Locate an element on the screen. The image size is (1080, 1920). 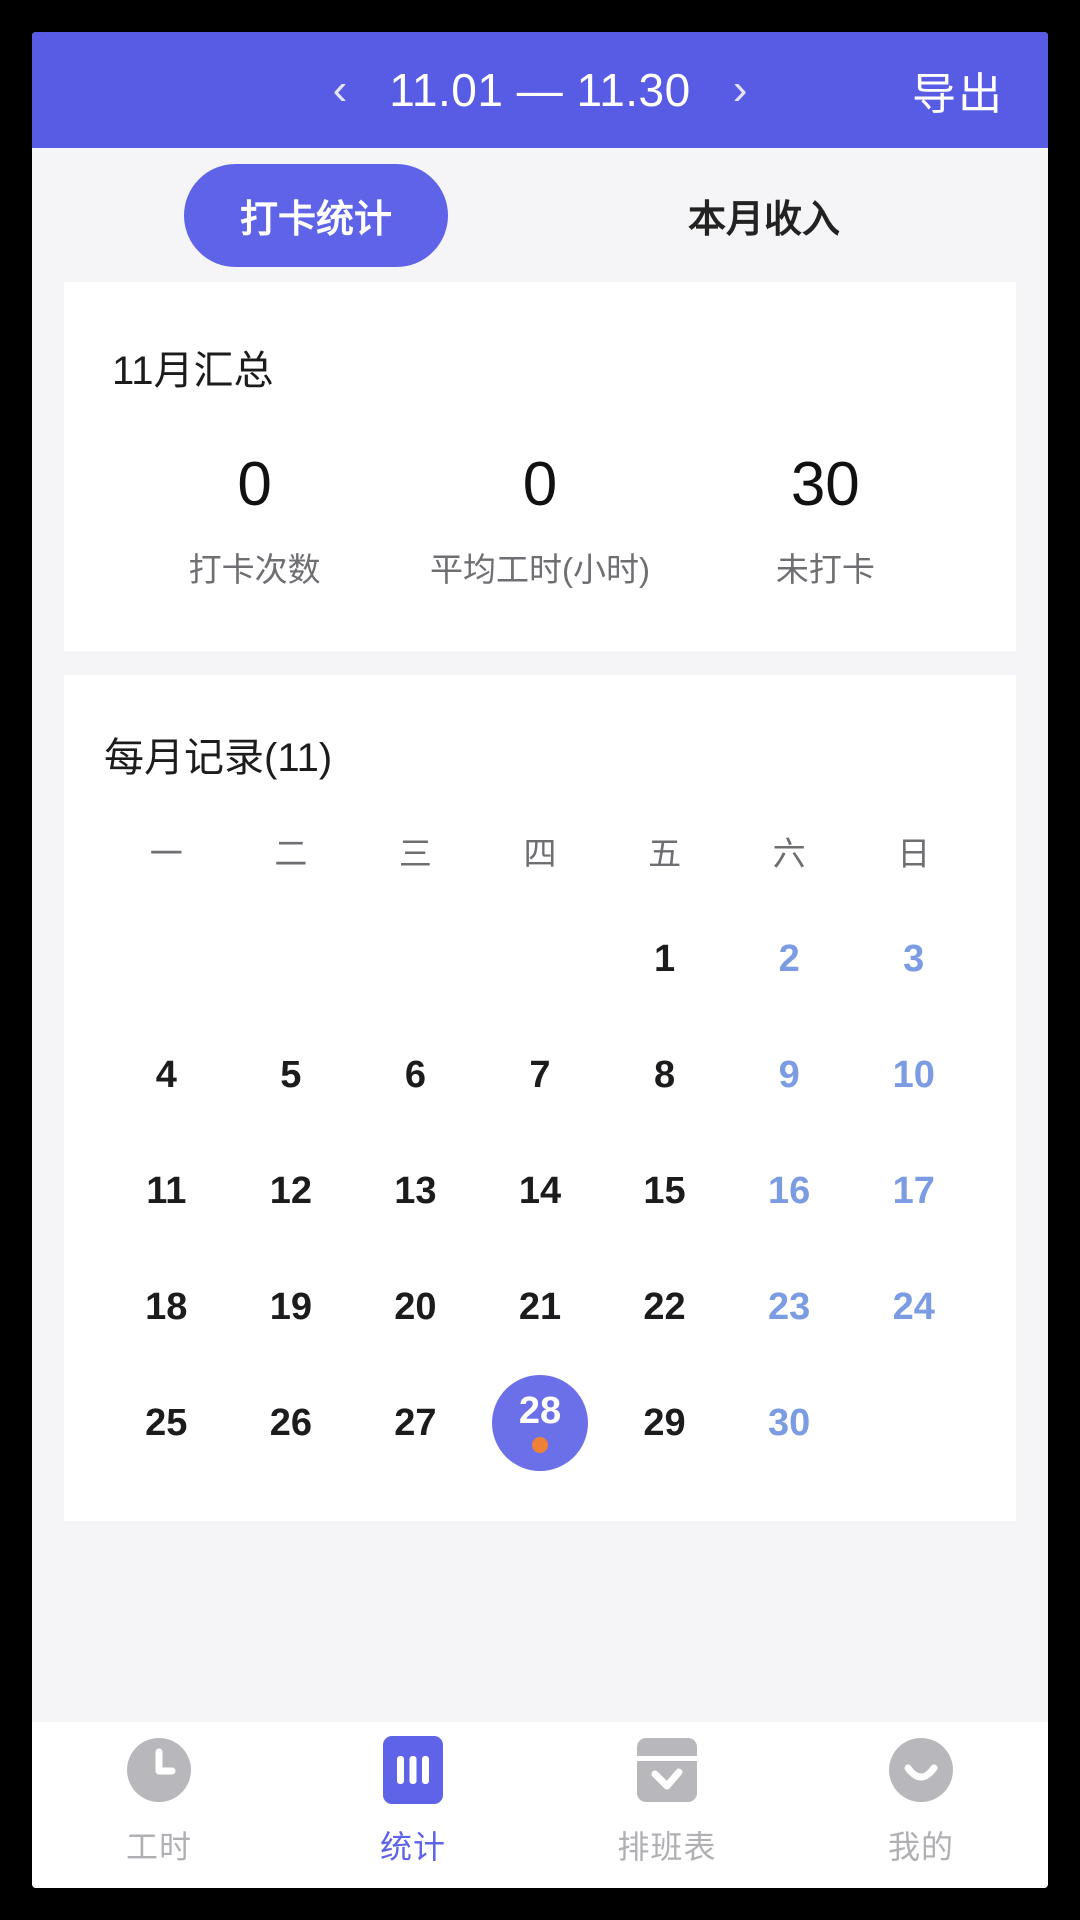
calendar-day-number: 11 is located at coordinates (166, 1191).